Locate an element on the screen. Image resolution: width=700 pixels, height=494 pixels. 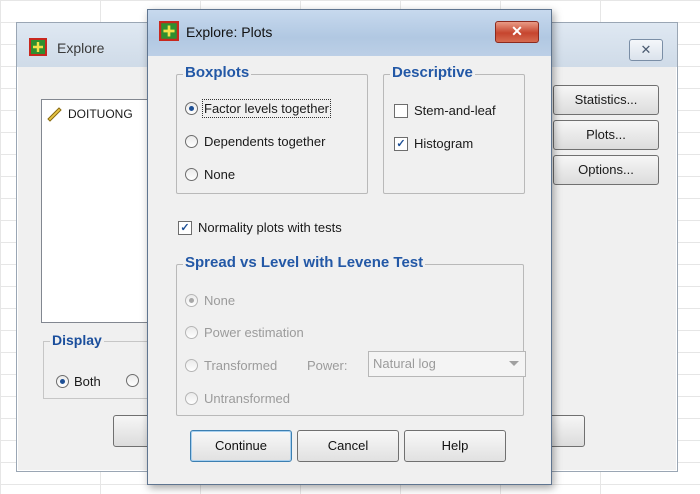
descriptive-group: Descriptive Stem-and-leaf ✓ Histogram is located at coordinates (454, 129).